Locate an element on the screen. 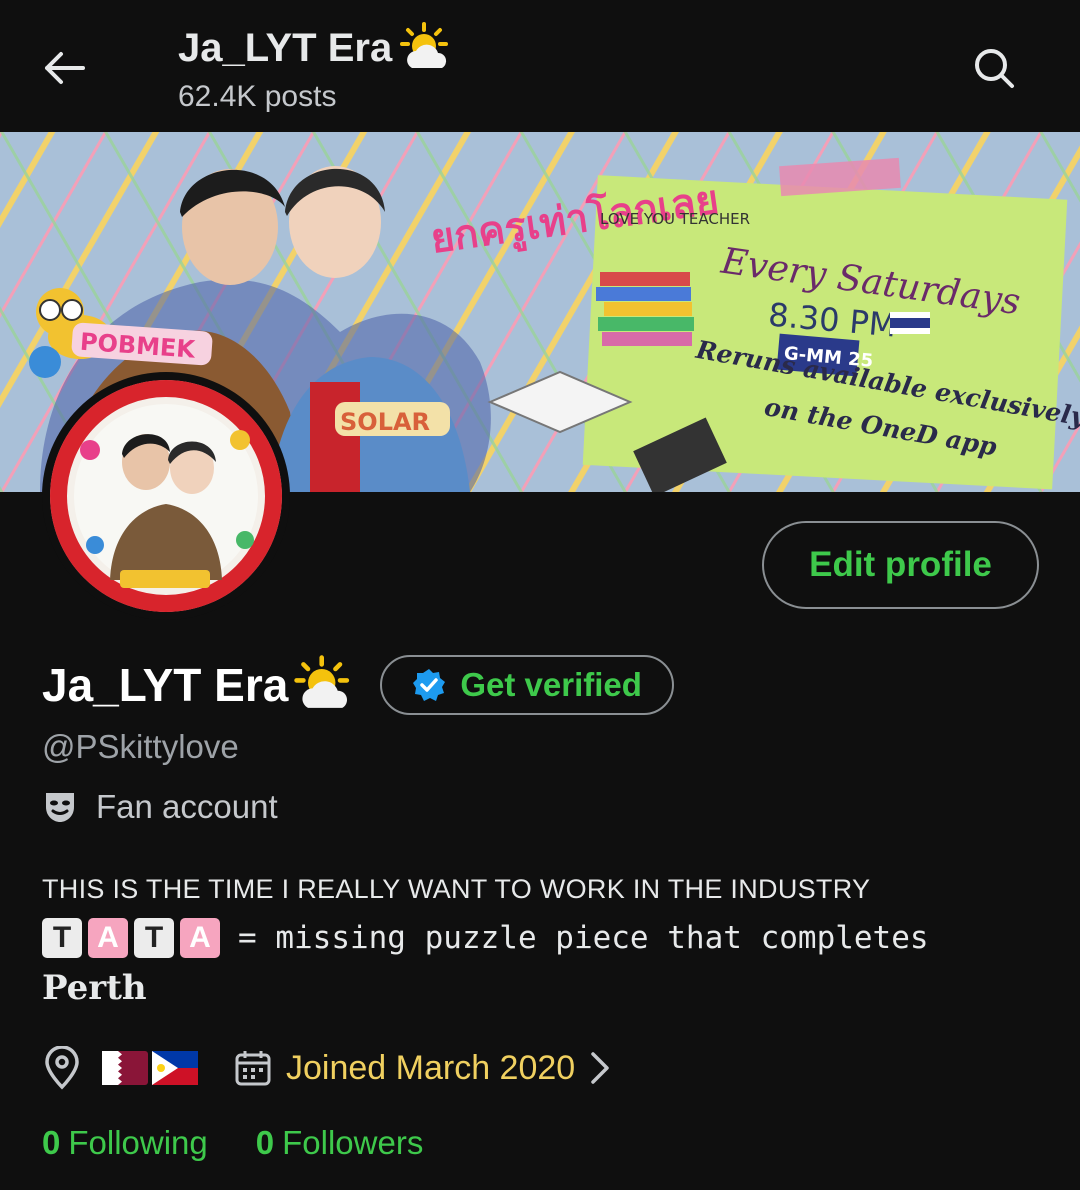 The image size is (1080, 1190). header-title-text: Ja_LYT Era is located at coordinates (285, 47).